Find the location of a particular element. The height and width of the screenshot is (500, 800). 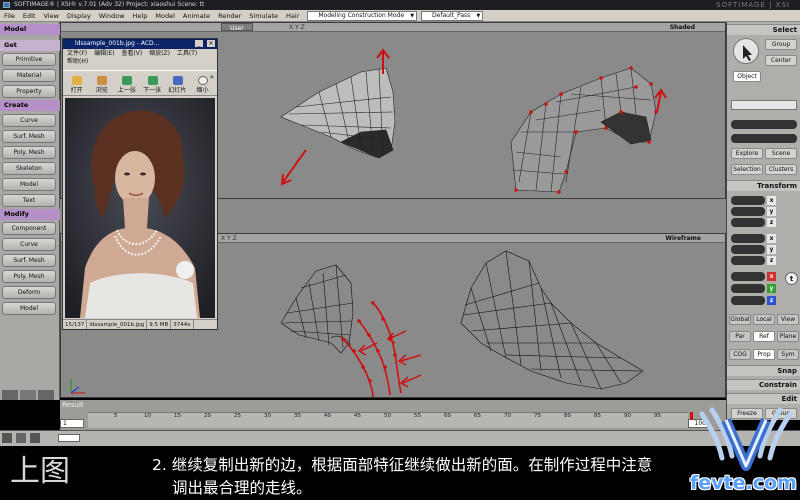

group-select-button: Group is located at coordinates (781, 44).